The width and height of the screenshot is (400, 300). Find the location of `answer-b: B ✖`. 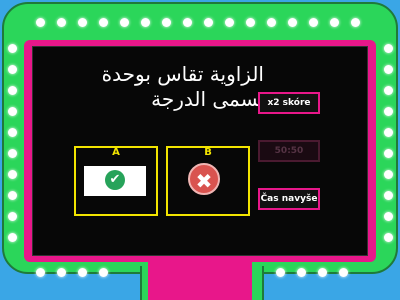

answer-b: B ✖ is located at coordinates (208, 181).